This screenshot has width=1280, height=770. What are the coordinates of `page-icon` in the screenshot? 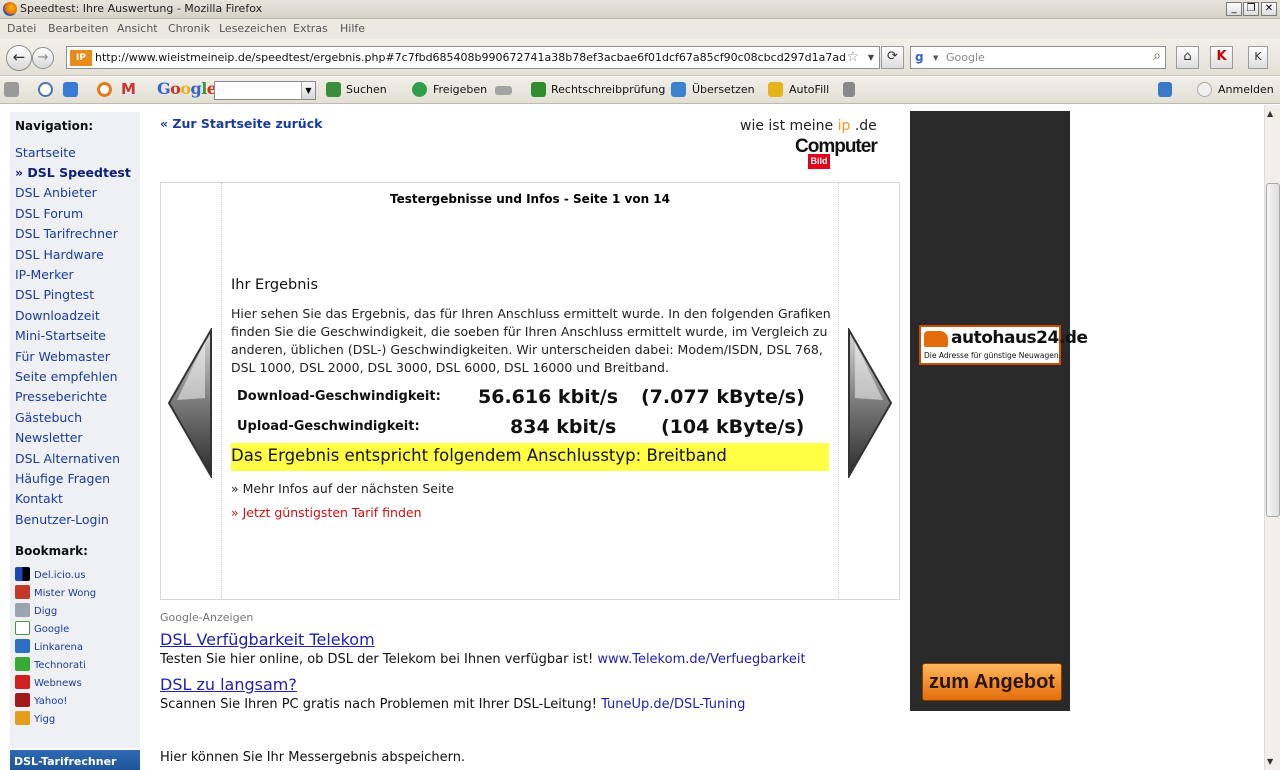 It's located at (11, 89).